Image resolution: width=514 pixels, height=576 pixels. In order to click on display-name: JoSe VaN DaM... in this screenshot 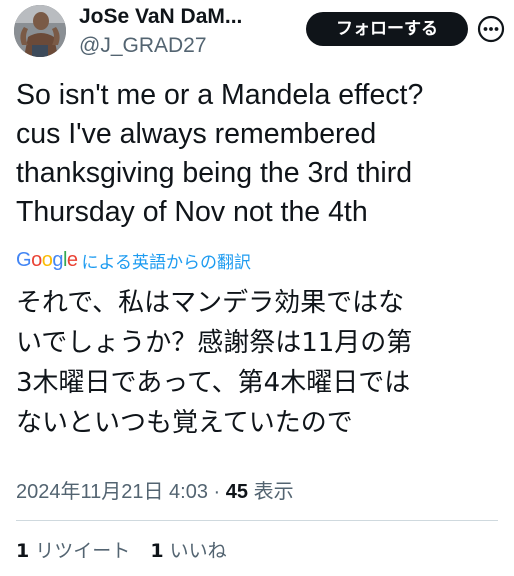, I will do `click(160, 17)`.